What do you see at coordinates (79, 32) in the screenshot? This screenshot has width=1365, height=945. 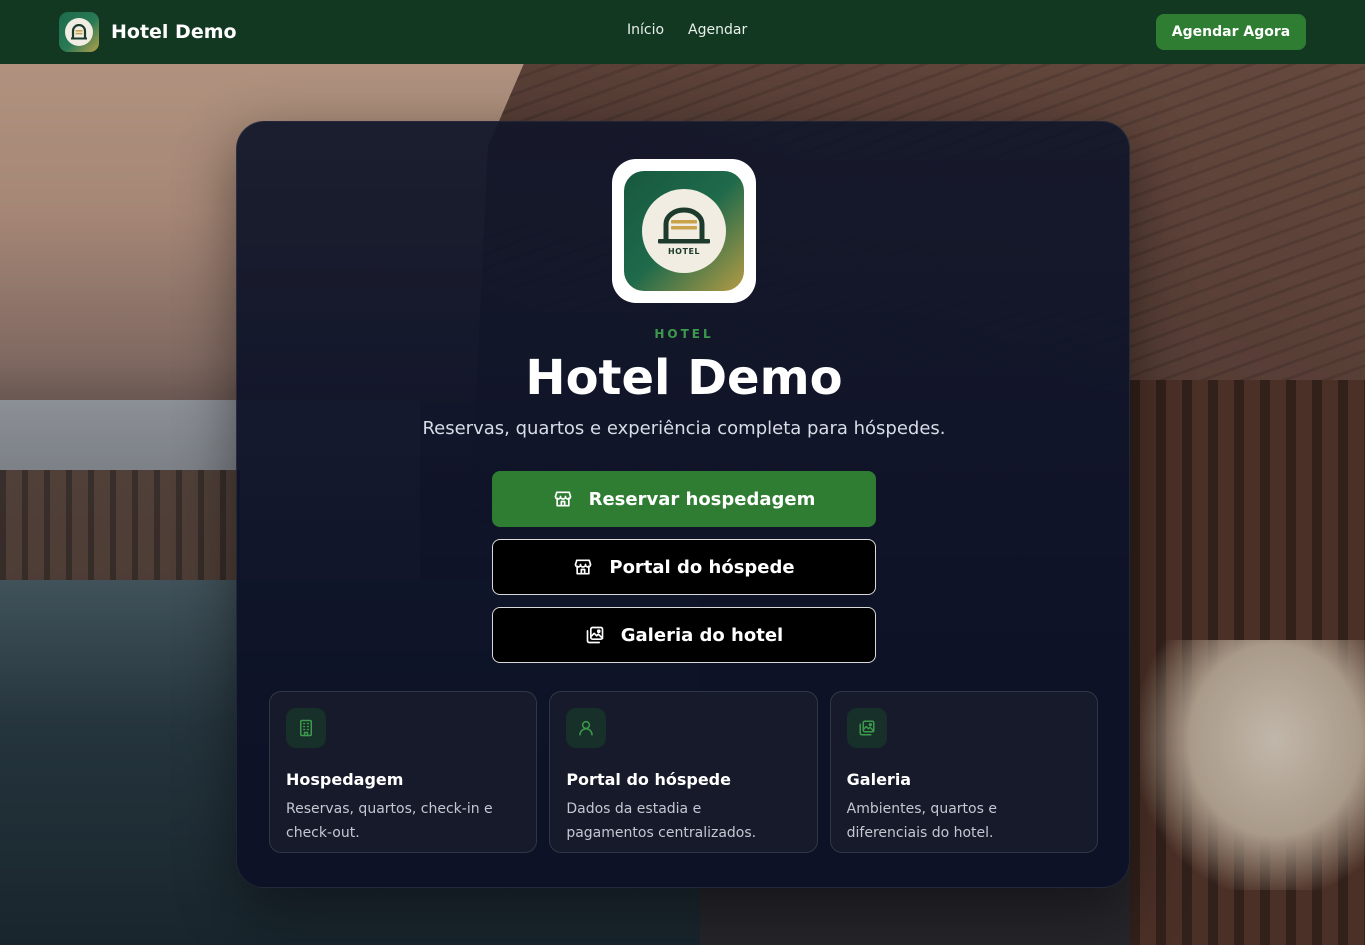 I see `hotel-logo-icon` at bounding box center [79, 32].